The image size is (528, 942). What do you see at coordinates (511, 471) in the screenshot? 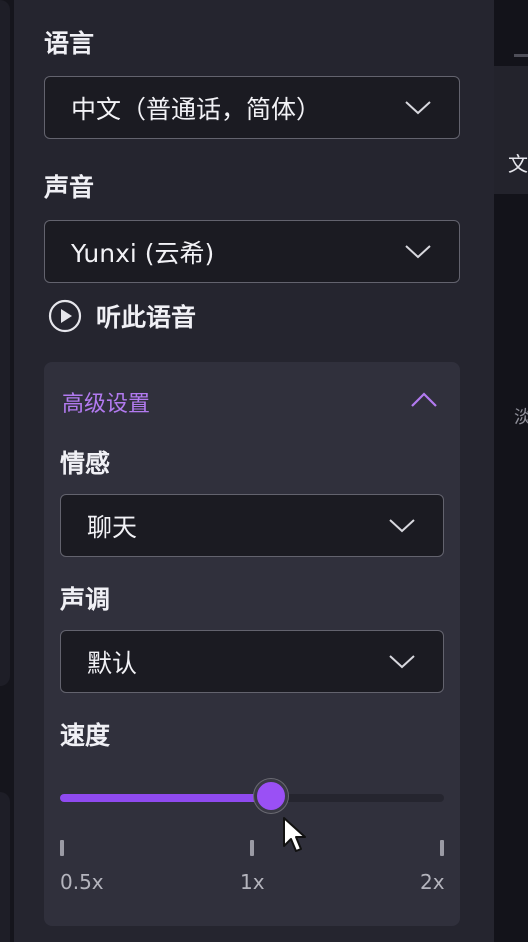
I see `right-panel-edge: 文 淡` at bounding box center [511, 471].